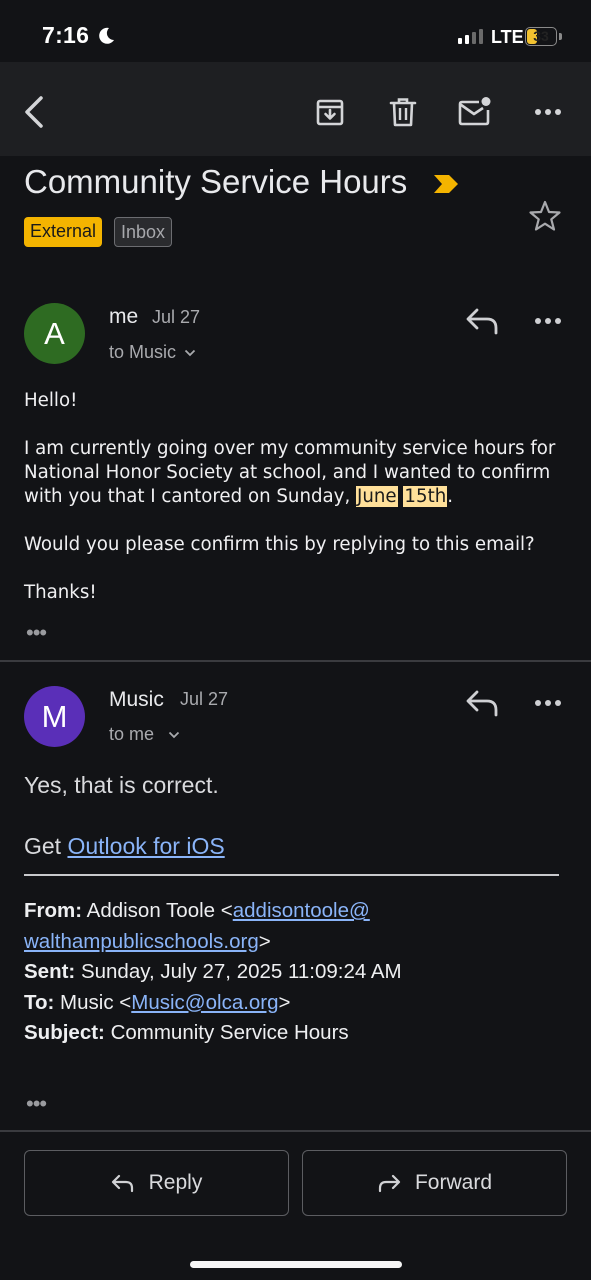 This screenshot has height=1280, width=591. What do you see at coordinates (145, 846) in the screenshot?
I see `outlook-ios-link: Outlook for iOS` at bounding box center [145, 846].